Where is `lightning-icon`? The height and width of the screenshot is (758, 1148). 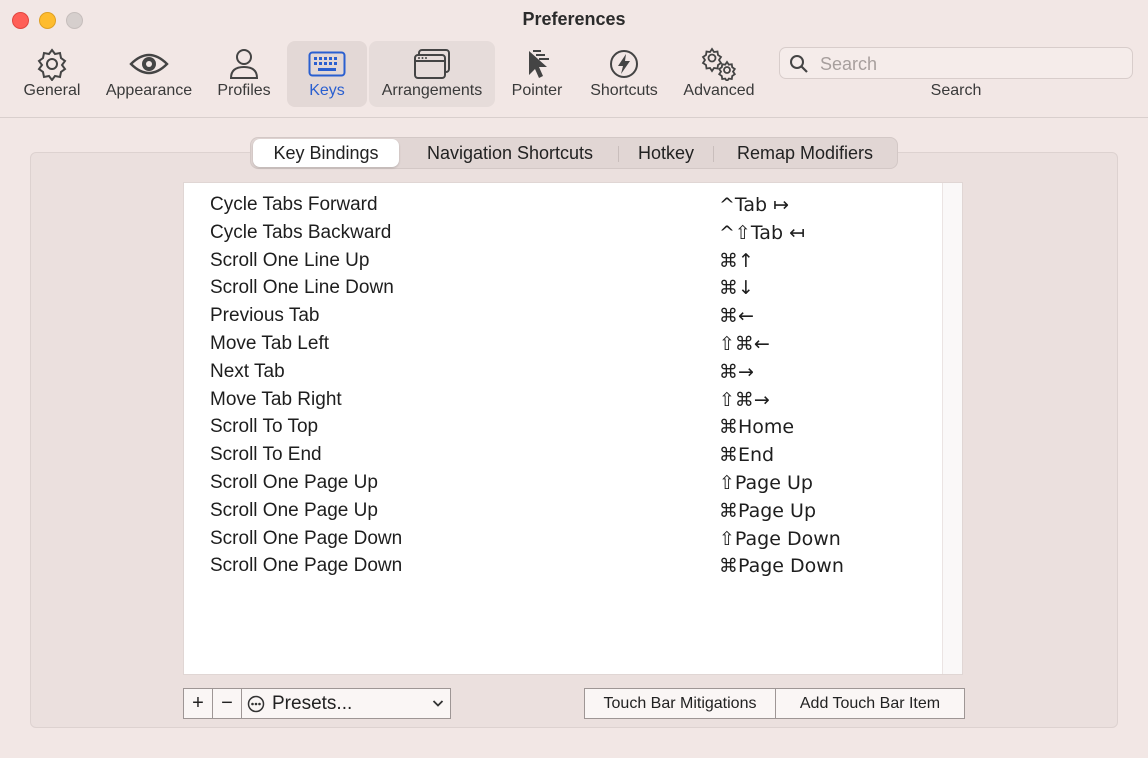
lightning-icon is located at coordinates (624, 64).